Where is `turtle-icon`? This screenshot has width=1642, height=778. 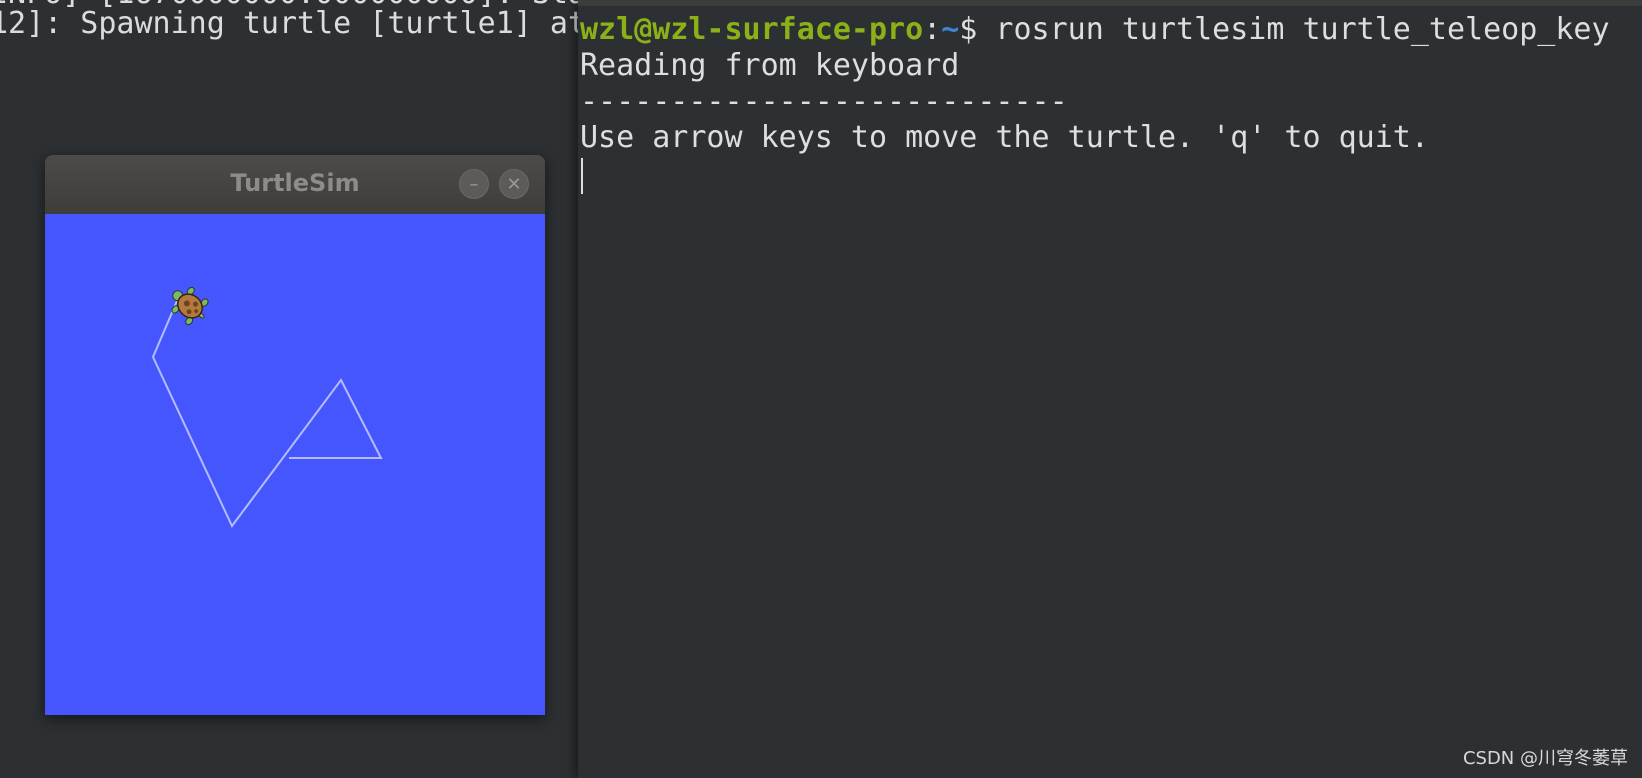
turtle-icon is located at coordinates (190, 306).